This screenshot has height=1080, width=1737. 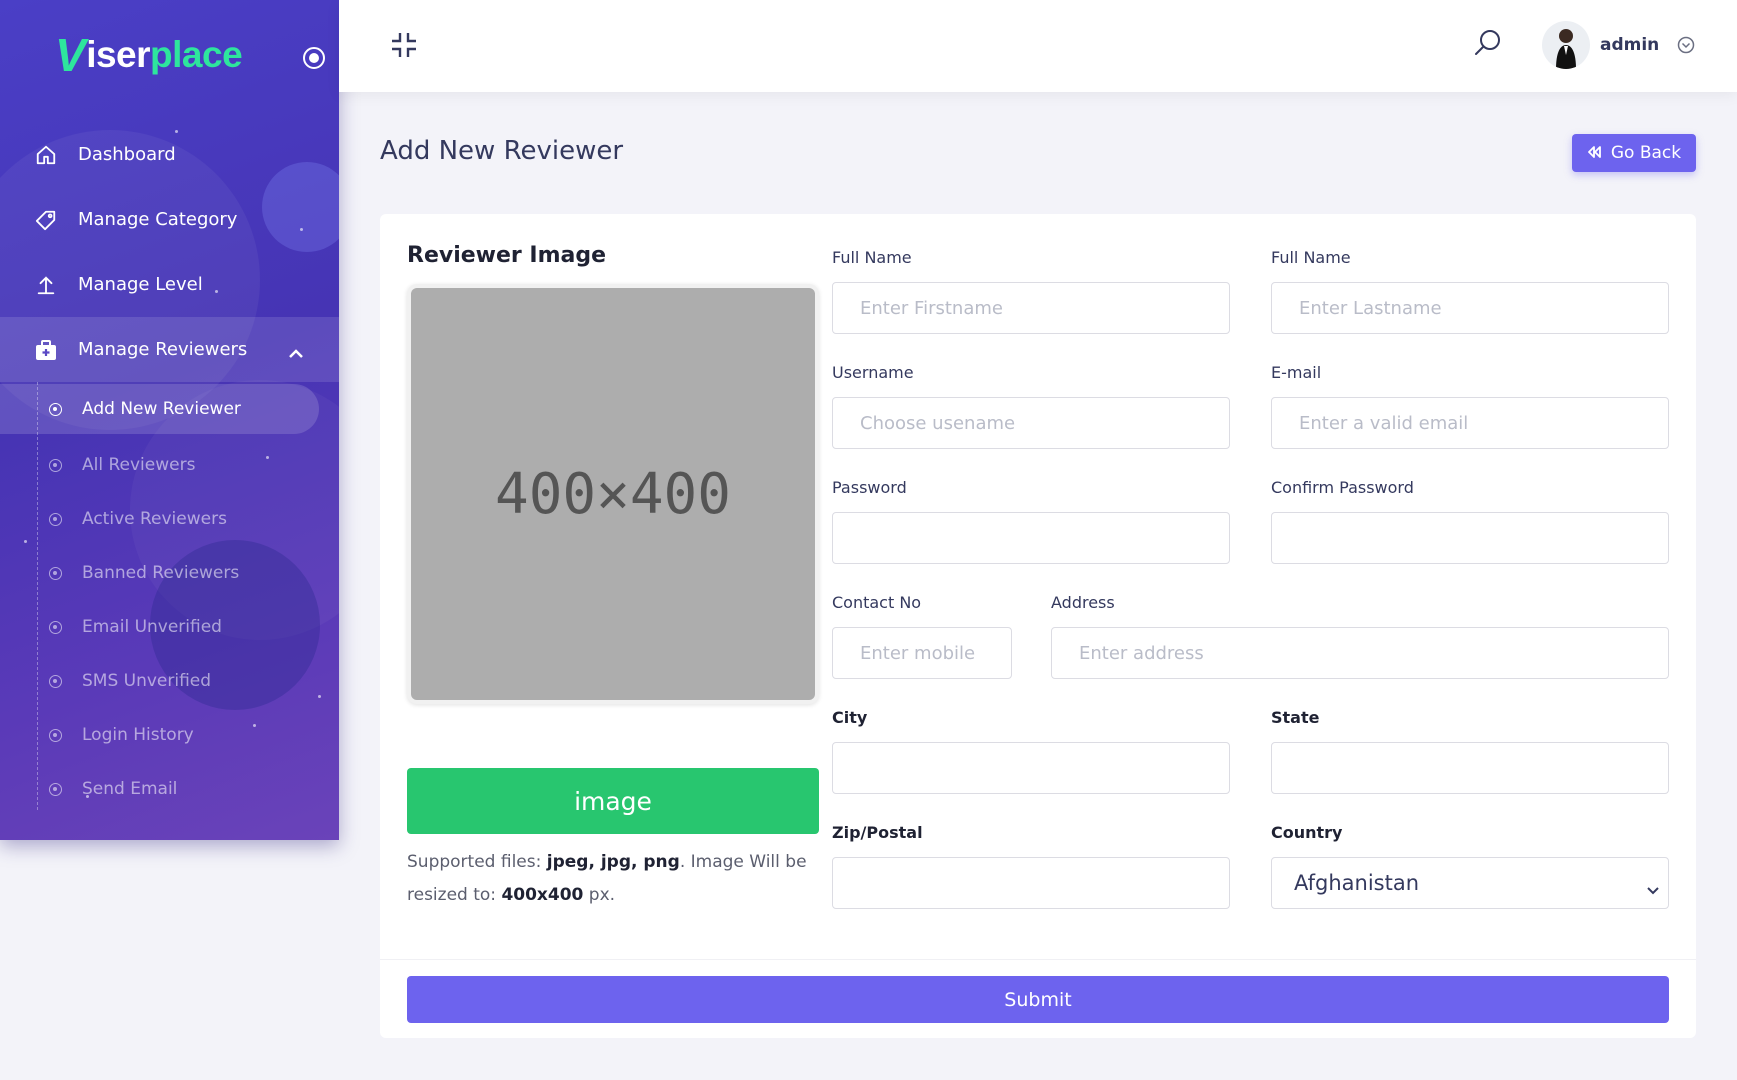 What do you see at coordinates (1031, 423) in the screenshot?
I see `username-input` at bounding box center [1031, 423].